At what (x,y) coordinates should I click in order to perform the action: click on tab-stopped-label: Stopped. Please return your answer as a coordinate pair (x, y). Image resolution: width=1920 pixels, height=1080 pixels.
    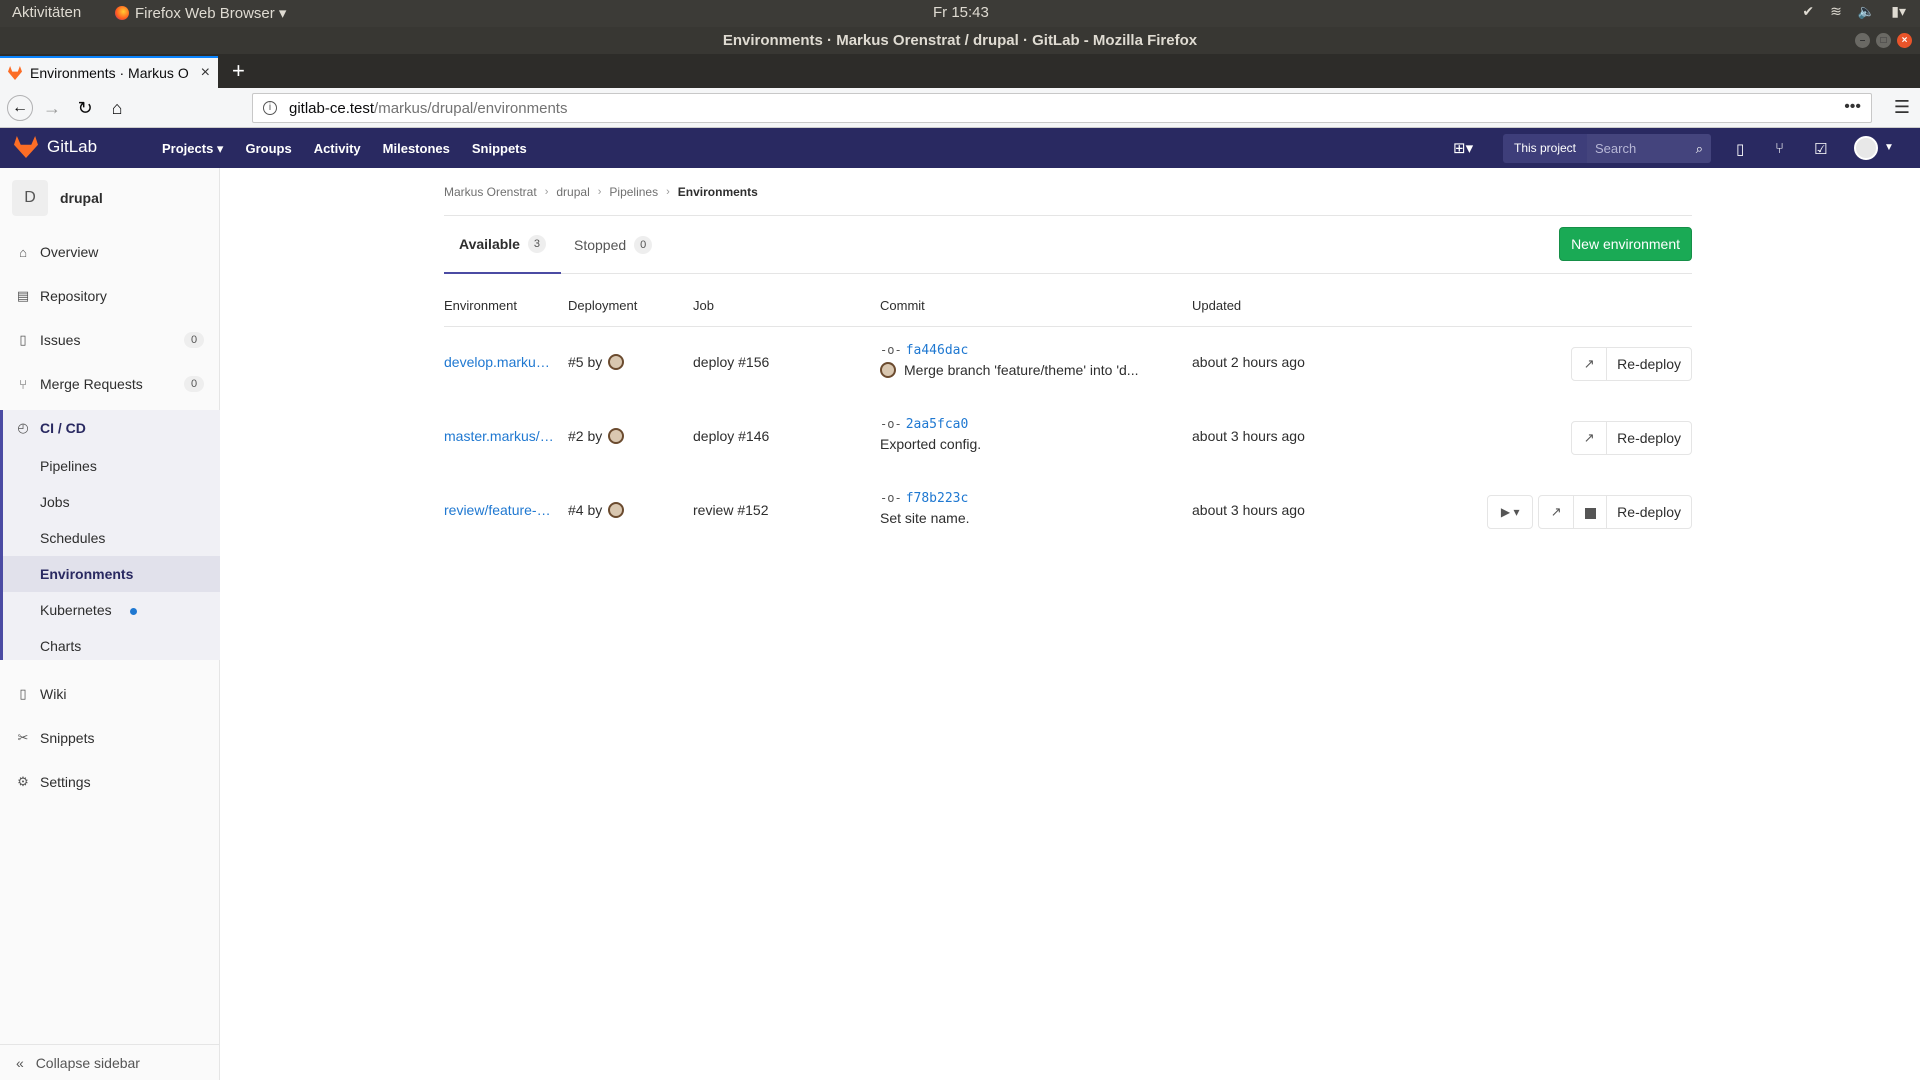
    Looking at the image, I should click on (600, 245).